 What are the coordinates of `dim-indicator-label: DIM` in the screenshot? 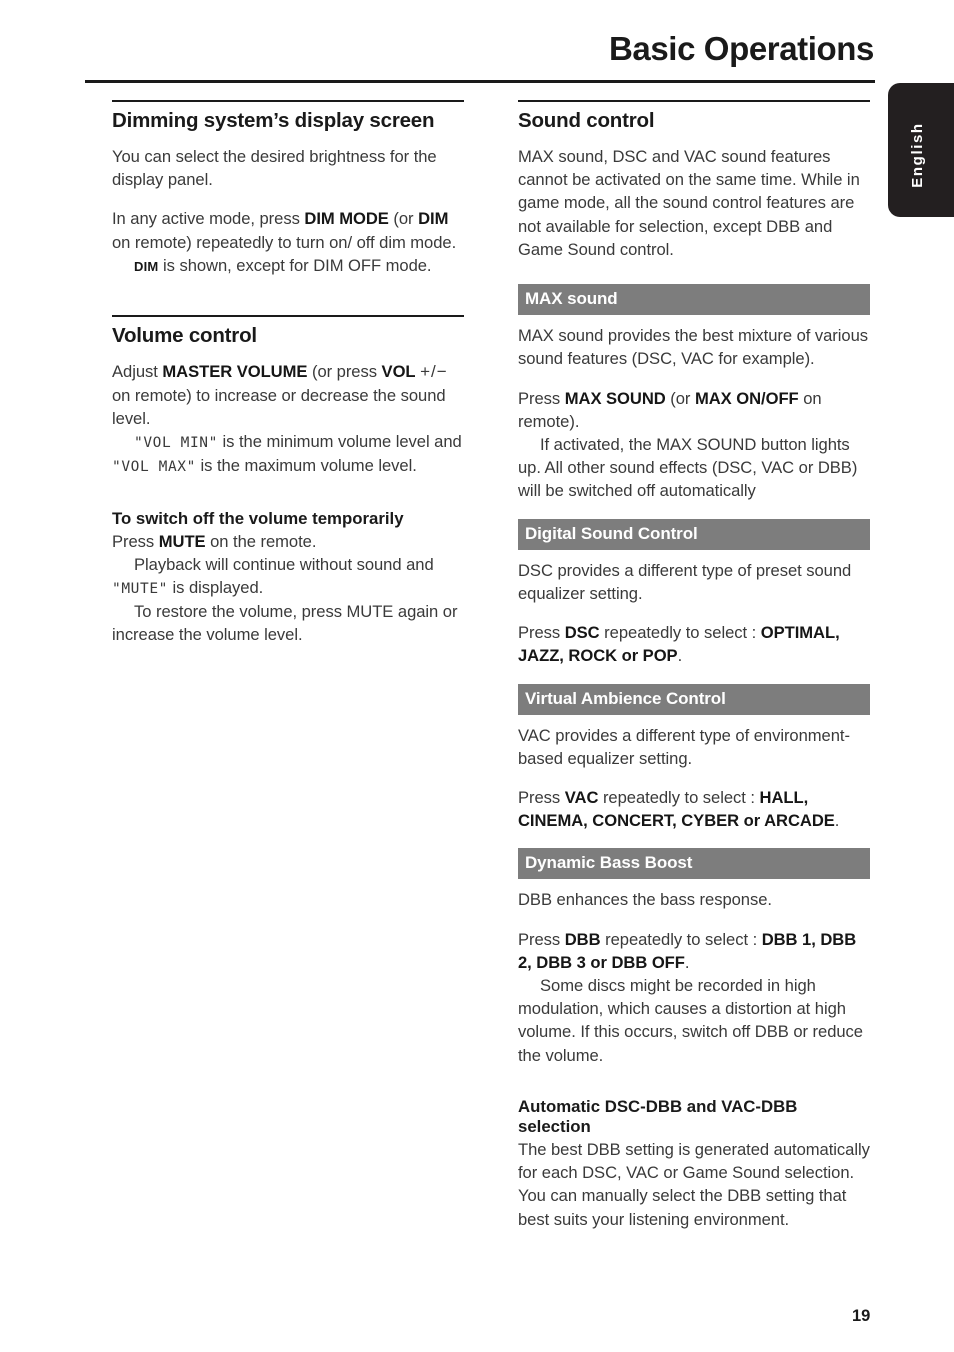 It's located at (146, 266).